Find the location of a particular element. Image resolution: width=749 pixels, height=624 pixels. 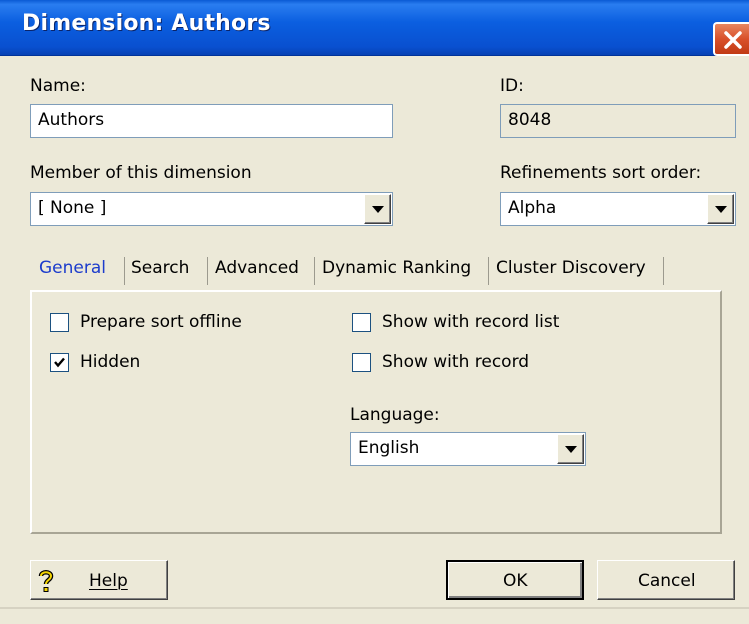

cancel-button: Cancel is located at coordinates (666, 580).